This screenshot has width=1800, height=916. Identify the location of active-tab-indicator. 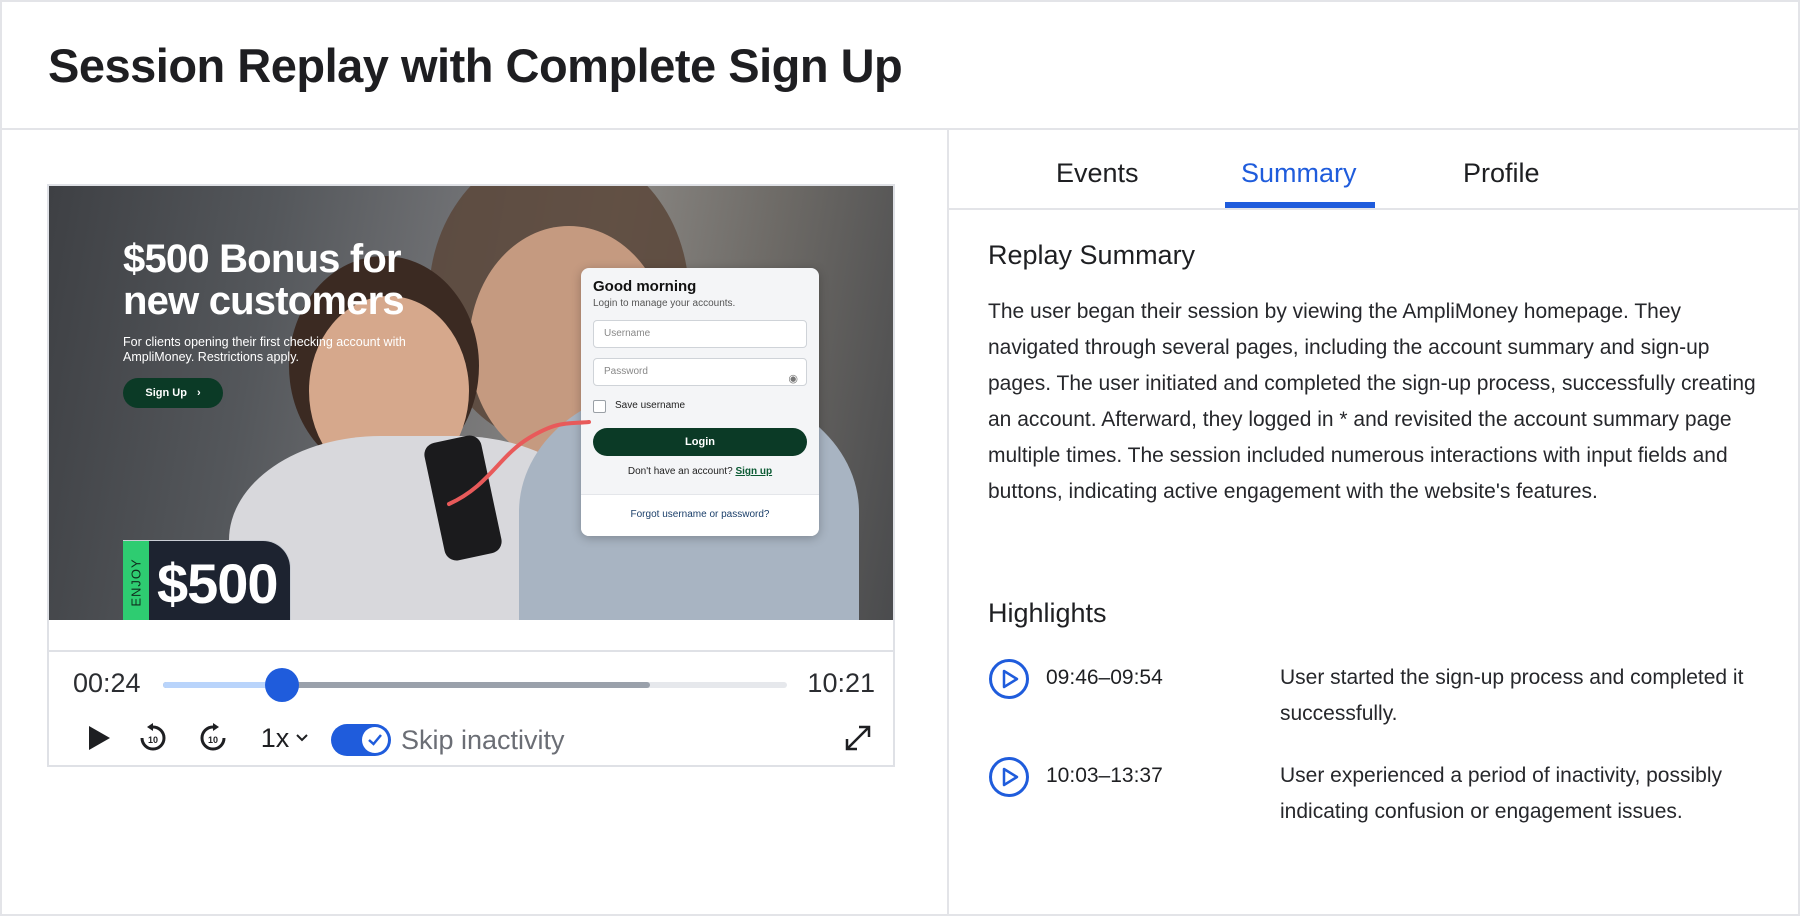
(1300, 205).